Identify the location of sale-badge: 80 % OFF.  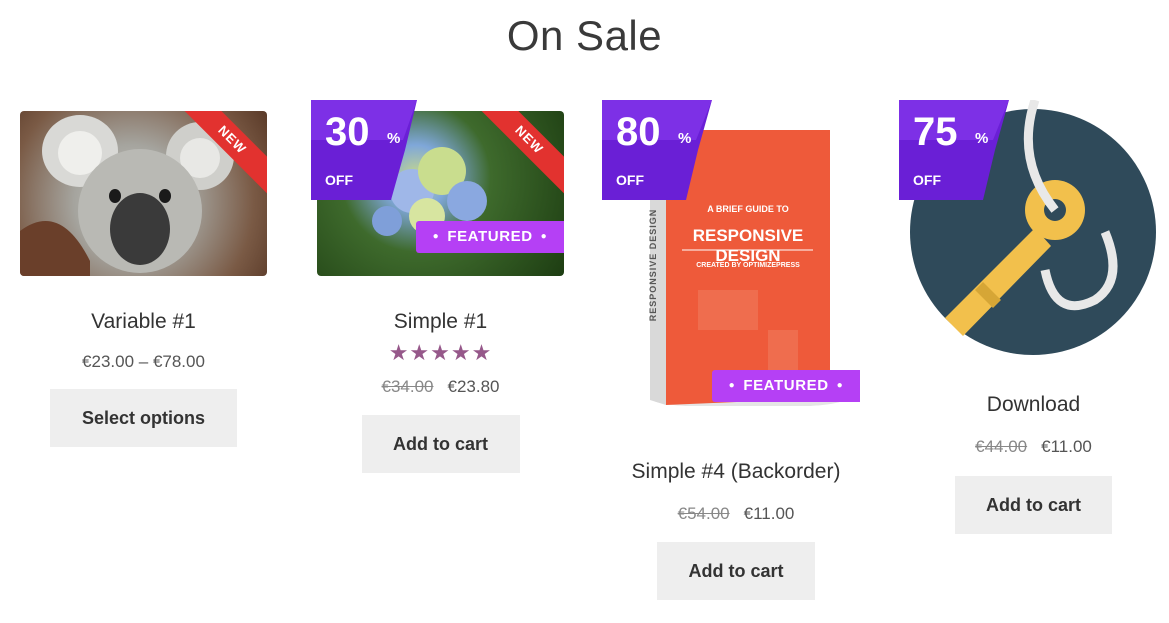
(658, 150).